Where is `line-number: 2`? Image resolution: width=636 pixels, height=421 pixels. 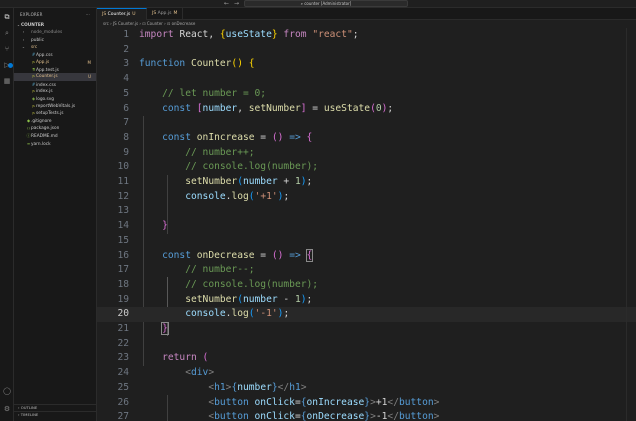 line-number: 2 is located at coordinates (126, 49).